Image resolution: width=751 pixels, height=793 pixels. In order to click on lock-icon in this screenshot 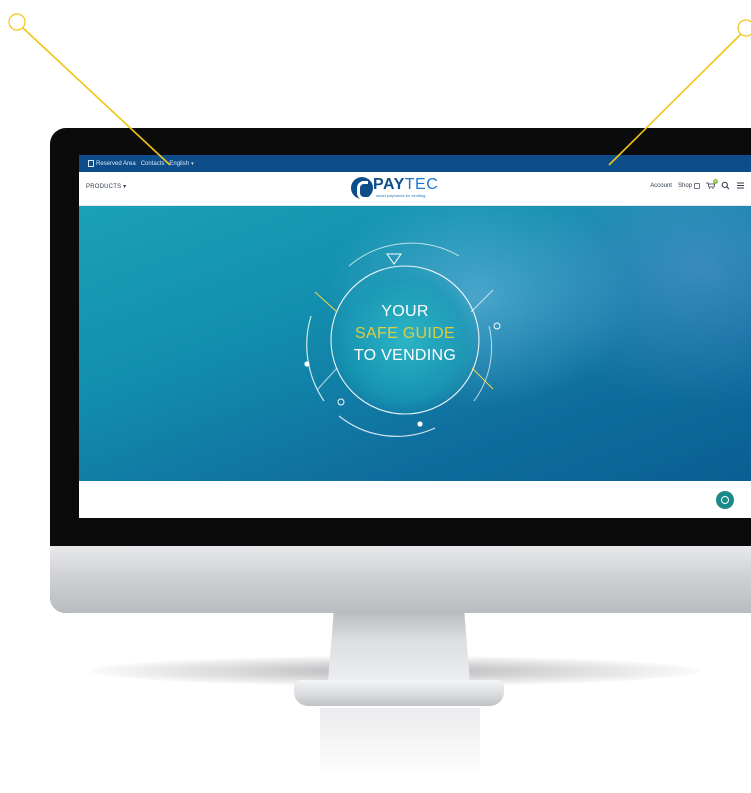, I will do `click(697, 185)`.